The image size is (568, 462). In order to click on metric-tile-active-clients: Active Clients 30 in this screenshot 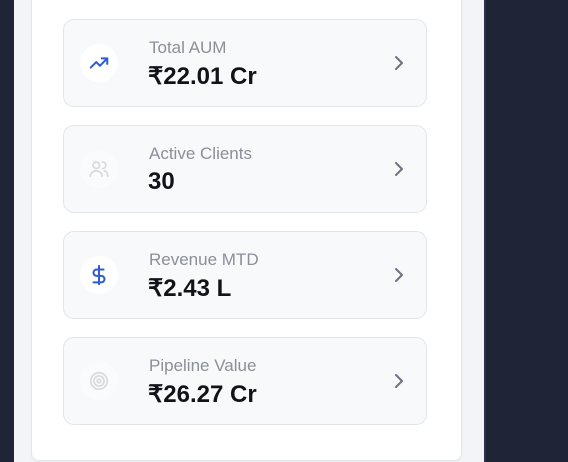, I will do `click(245, 169)`.